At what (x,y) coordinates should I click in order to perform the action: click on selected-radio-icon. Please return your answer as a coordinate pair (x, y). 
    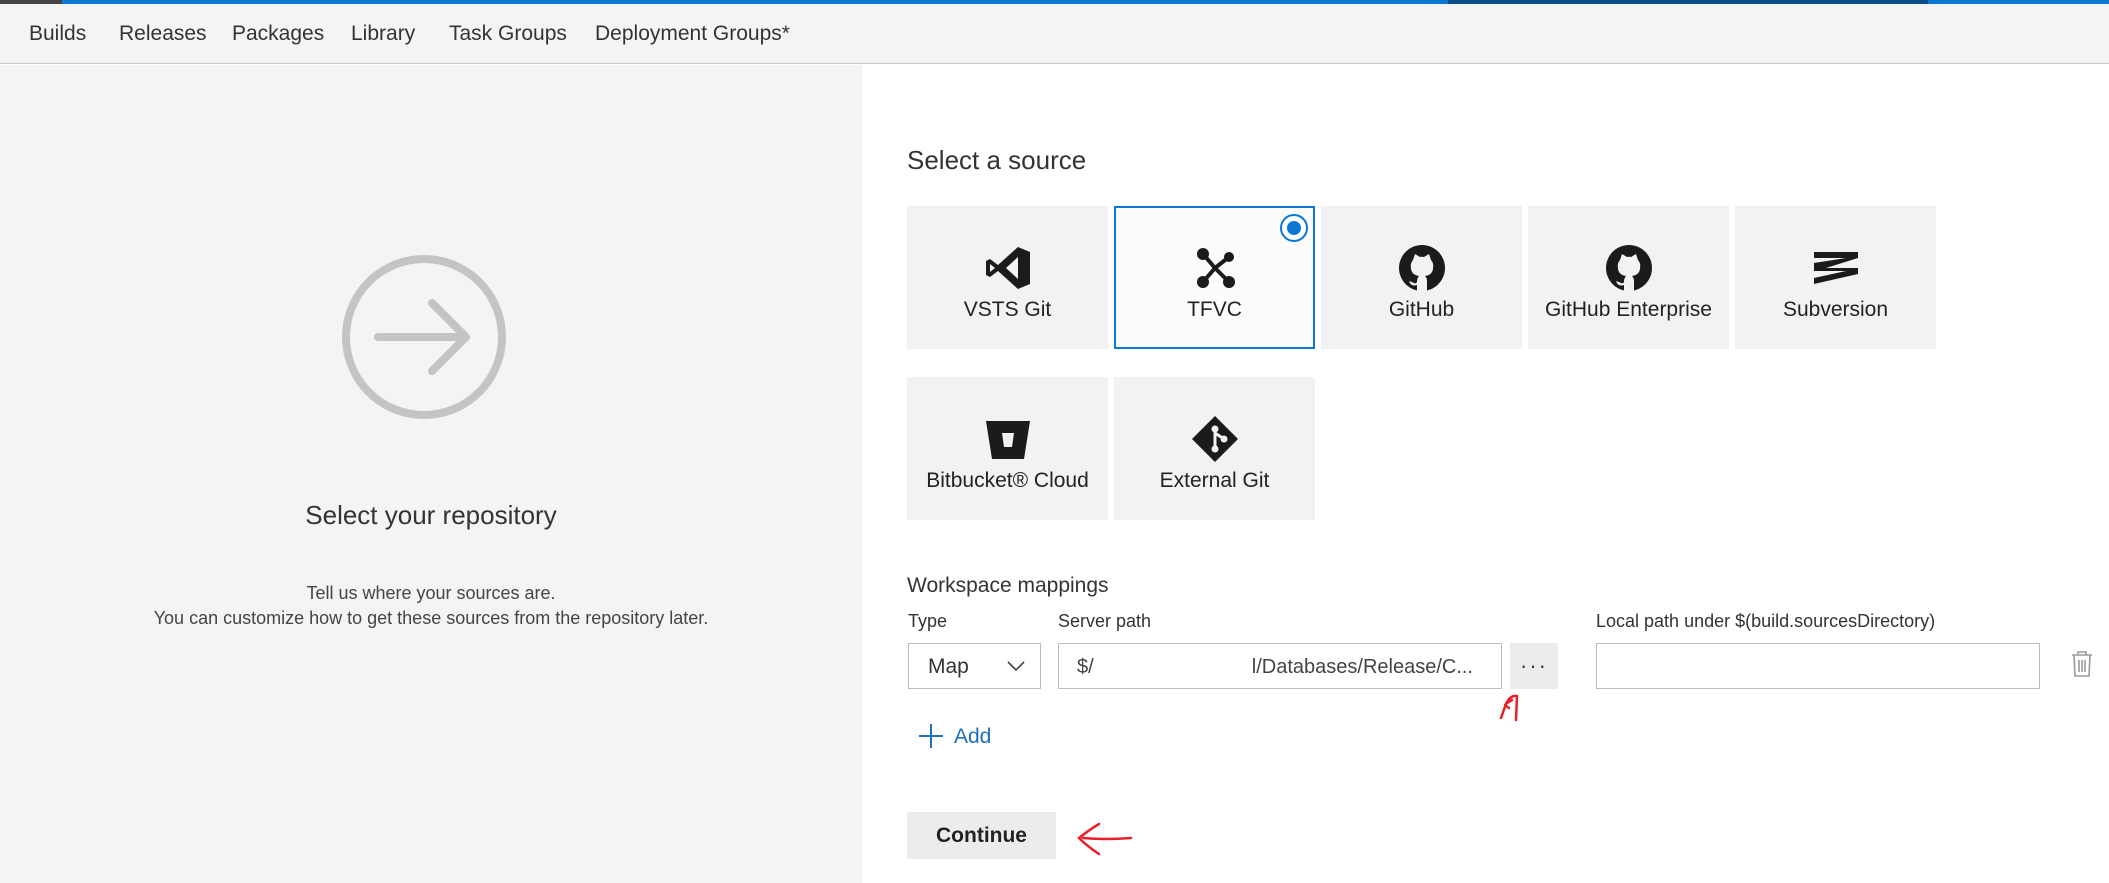
    Looking at the image, I should click on (1294, 228).